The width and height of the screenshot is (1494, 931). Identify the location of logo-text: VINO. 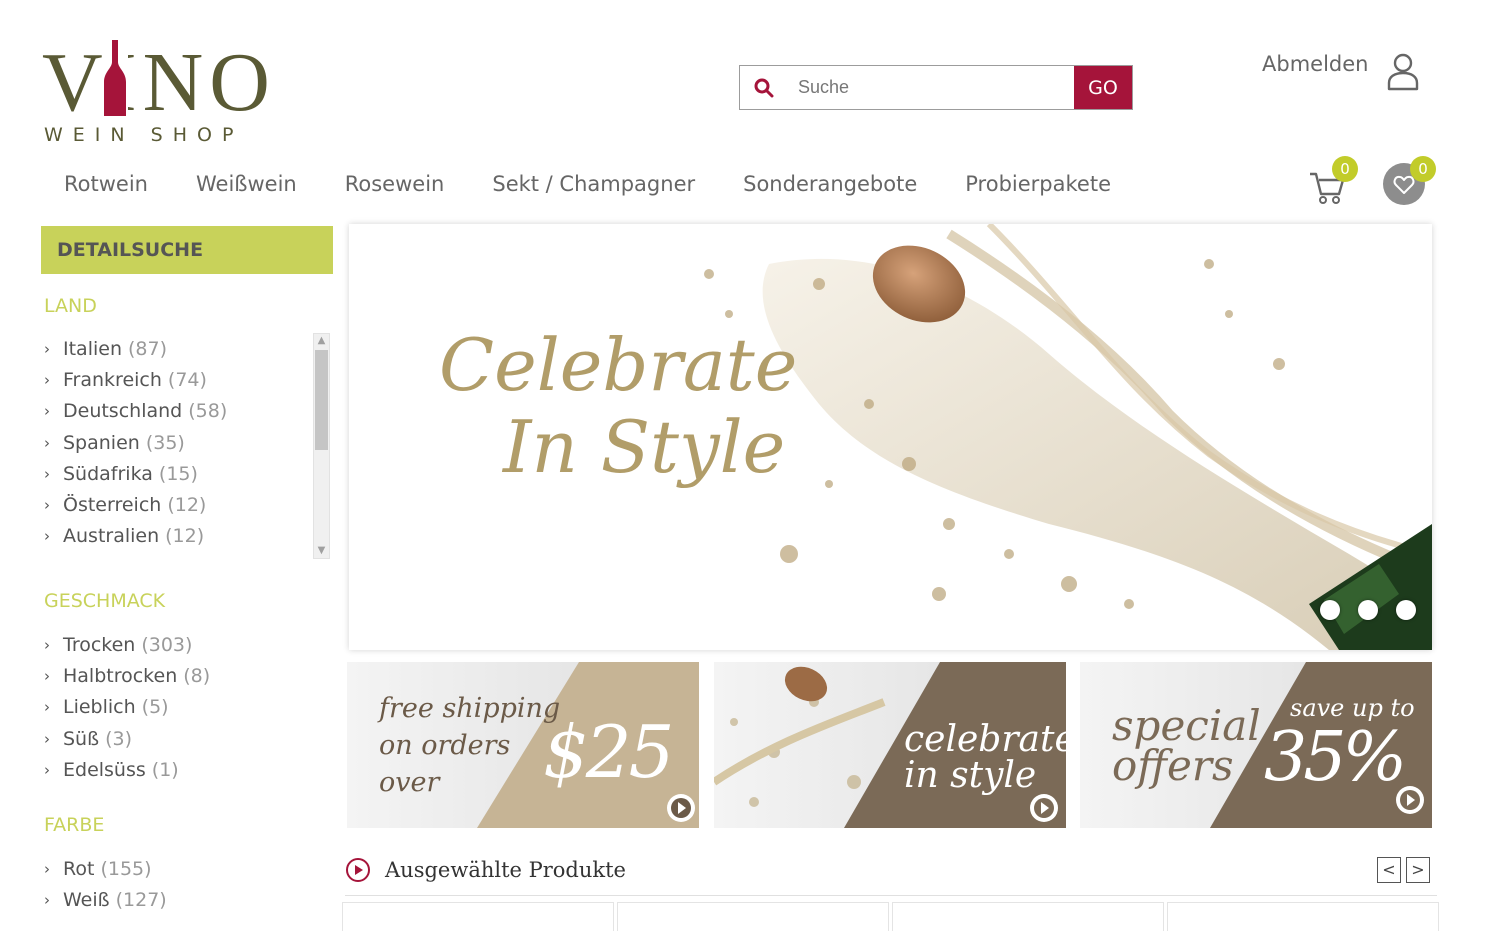
(159, 82).